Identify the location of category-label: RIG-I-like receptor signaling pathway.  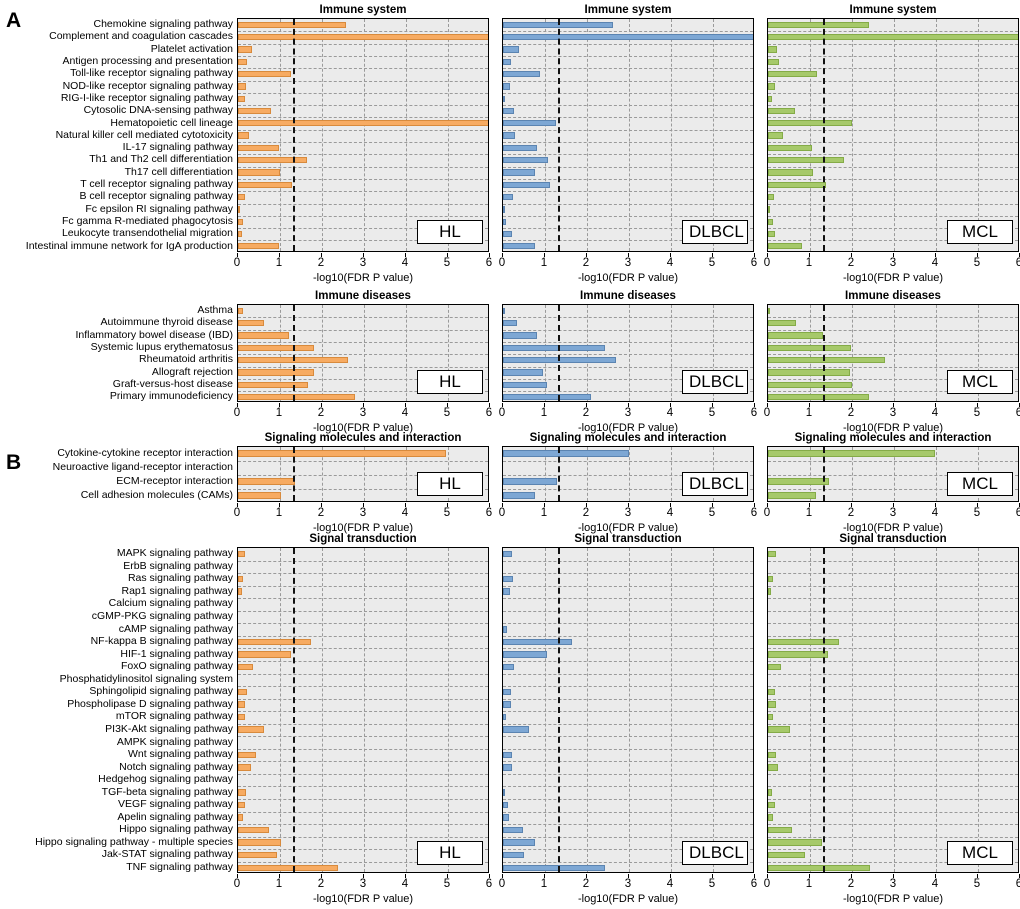
(146, 97).